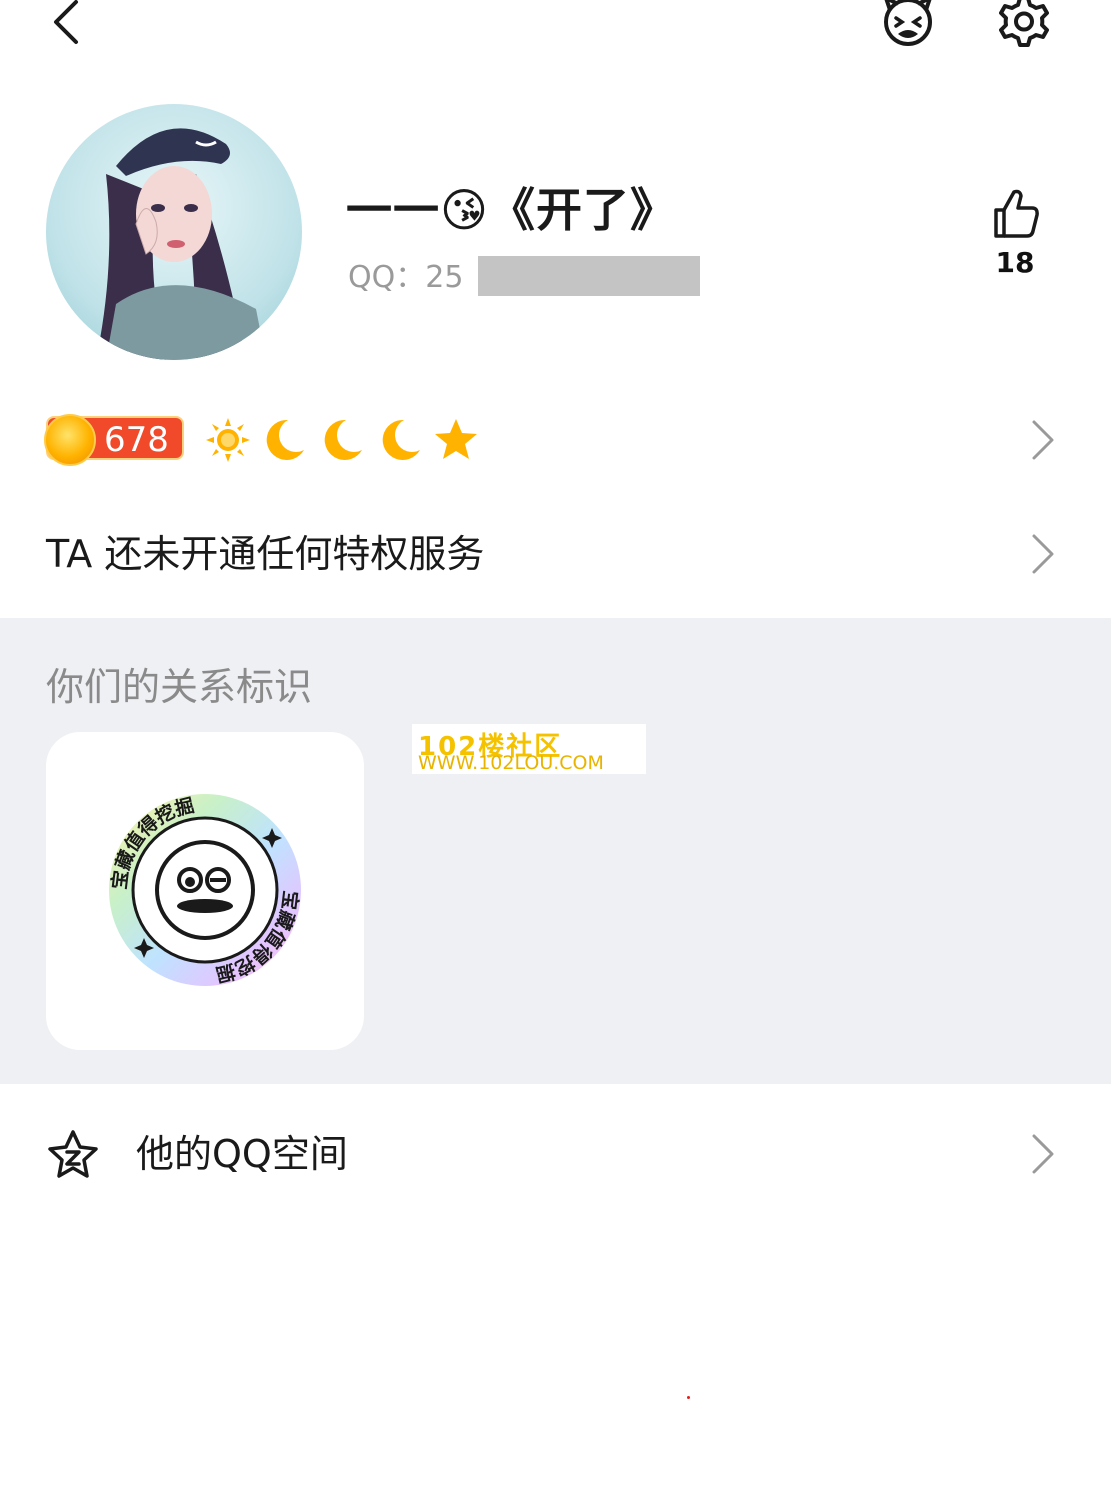 The image size is (1111, 1500). I want to click on pet-button, so click(908, 28).